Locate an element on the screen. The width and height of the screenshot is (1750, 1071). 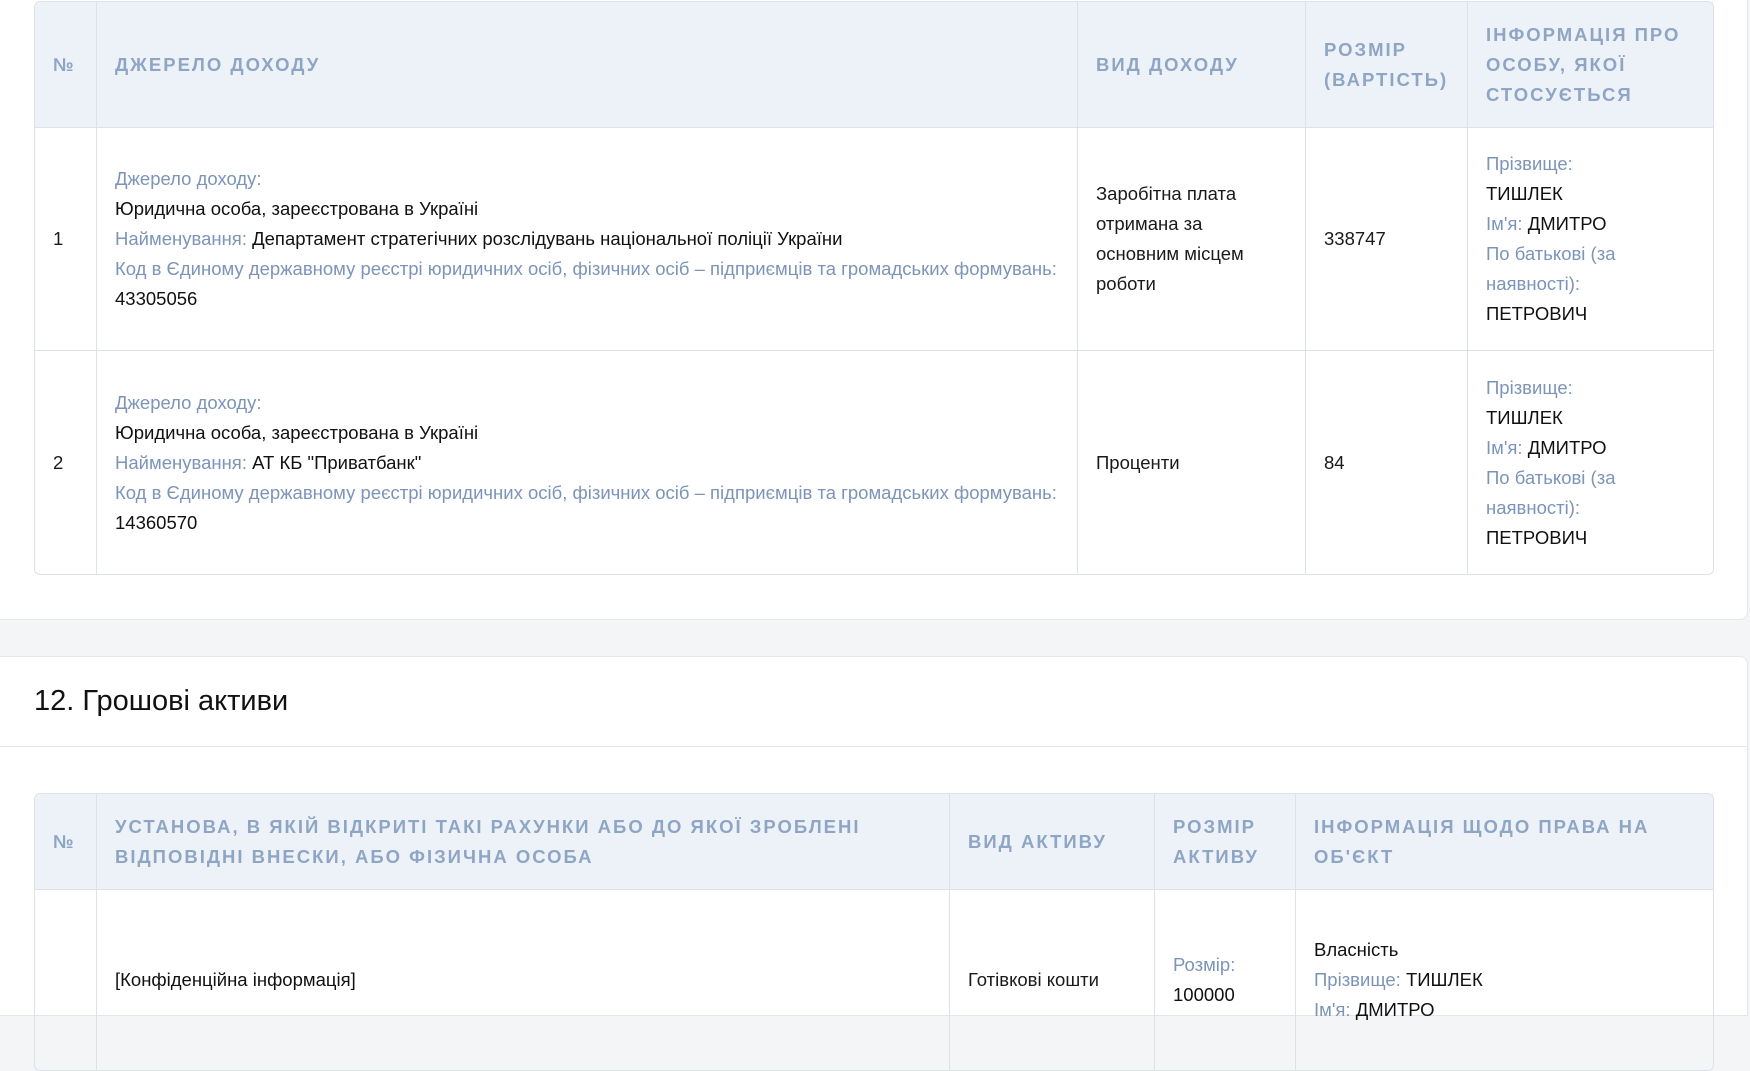
column-header-person-info: Інформація про особу, якої стосується is located at coordinates (1590, 65).